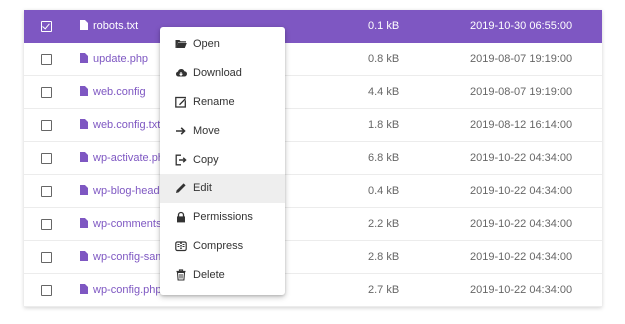 The width and height of the screenshot is (625, 324). Describe the element at coordinates (313, 59) in the screenshot. I see `file-row: update.php 0.8 kB 2019-08-07 19:19:00` at that location.